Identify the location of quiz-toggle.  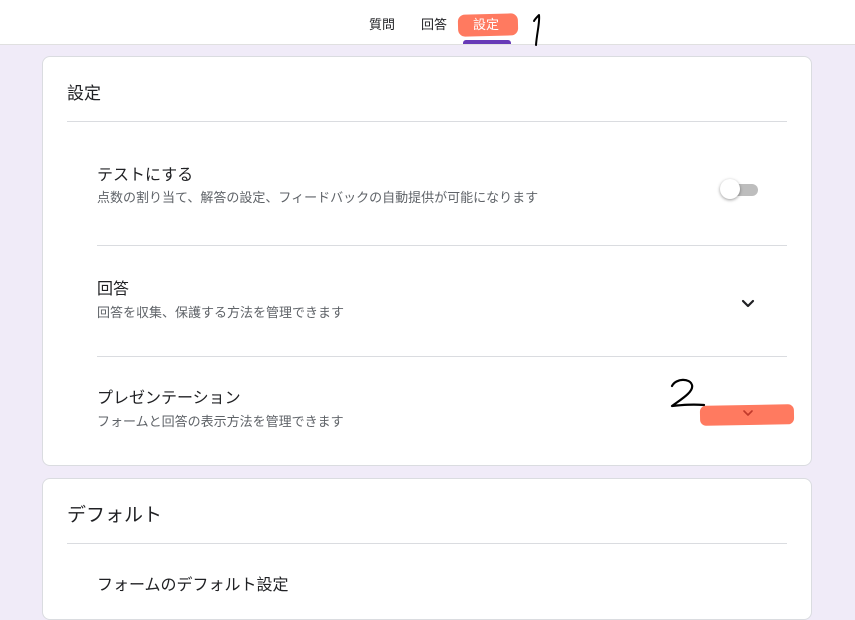
(739, 189).